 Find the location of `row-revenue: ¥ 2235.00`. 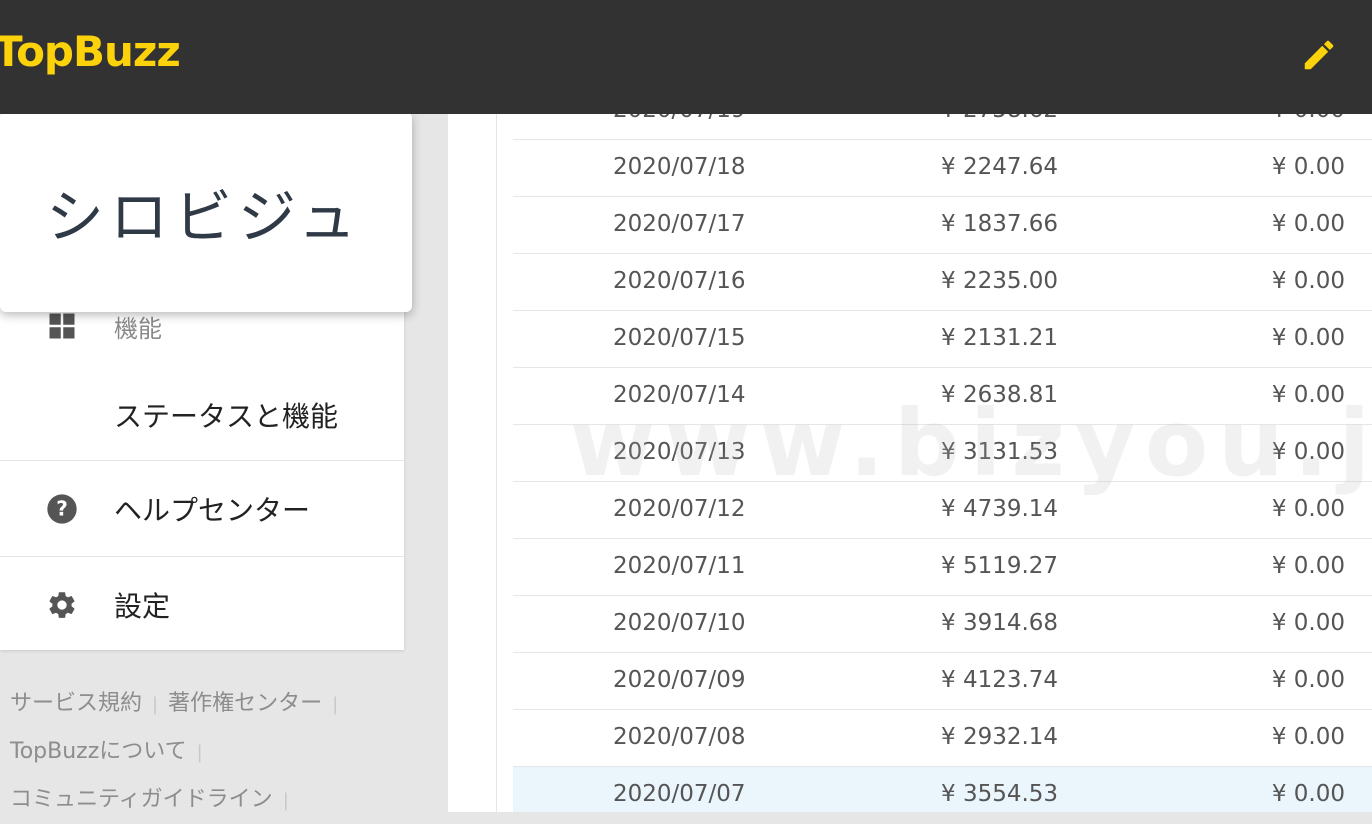

row-revenue: ¥ 2235.00 is located at coordinates (1000, 281).